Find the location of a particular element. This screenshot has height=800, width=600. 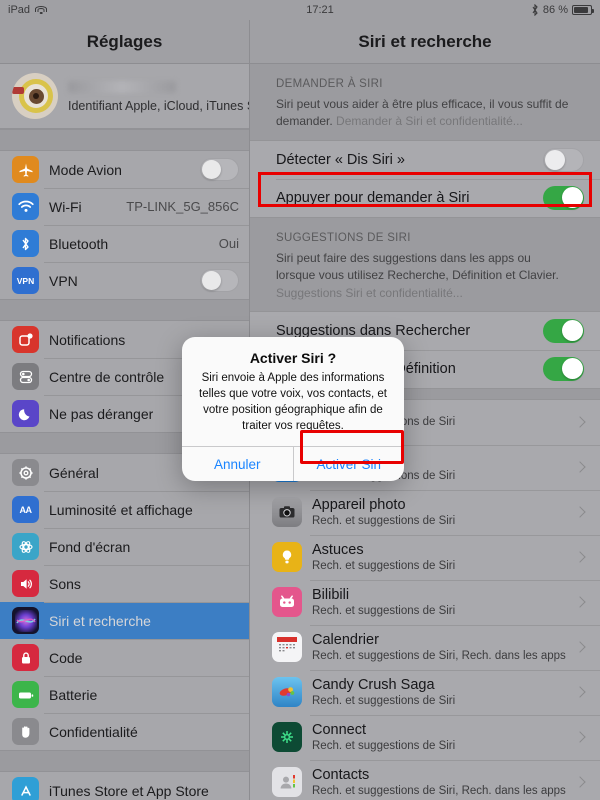

app-row-connect: Connect Rech. et suggestions de Siri is located at coordinates (425, 737).